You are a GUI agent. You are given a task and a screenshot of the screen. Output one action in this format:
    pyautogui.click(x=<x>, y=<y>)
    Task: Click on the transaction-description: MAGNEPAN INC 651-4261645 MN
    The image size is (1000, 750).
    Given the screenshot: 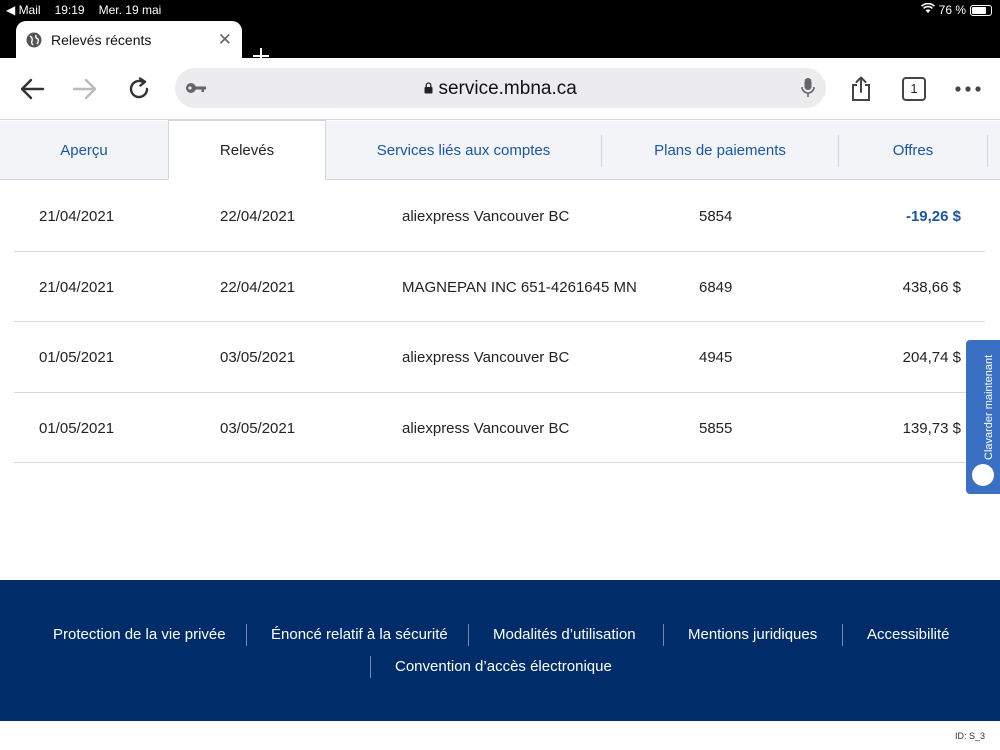 What is the action you would take?
    pyautogui.click(x=519, y=287)
    